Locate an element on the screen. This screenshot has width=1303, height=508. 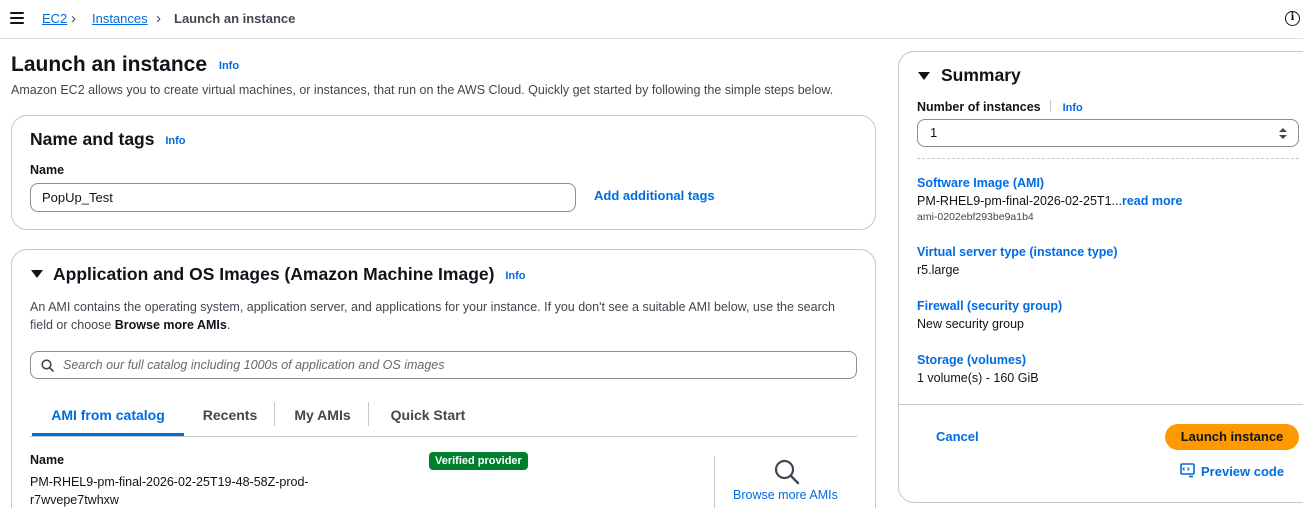
verified-provider-badge: Verified provider is located at coordinates (478, 461).